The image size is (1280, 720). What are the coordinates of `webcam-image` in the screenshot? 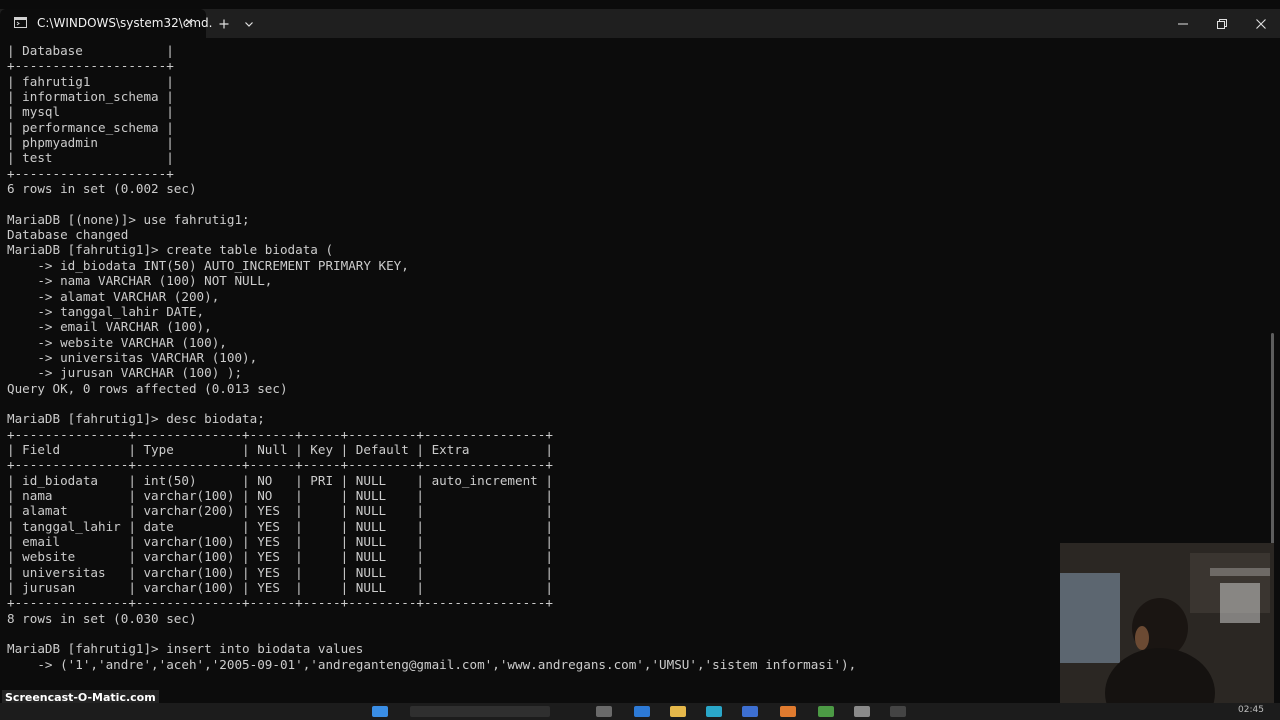 It's located at (1167, 623).